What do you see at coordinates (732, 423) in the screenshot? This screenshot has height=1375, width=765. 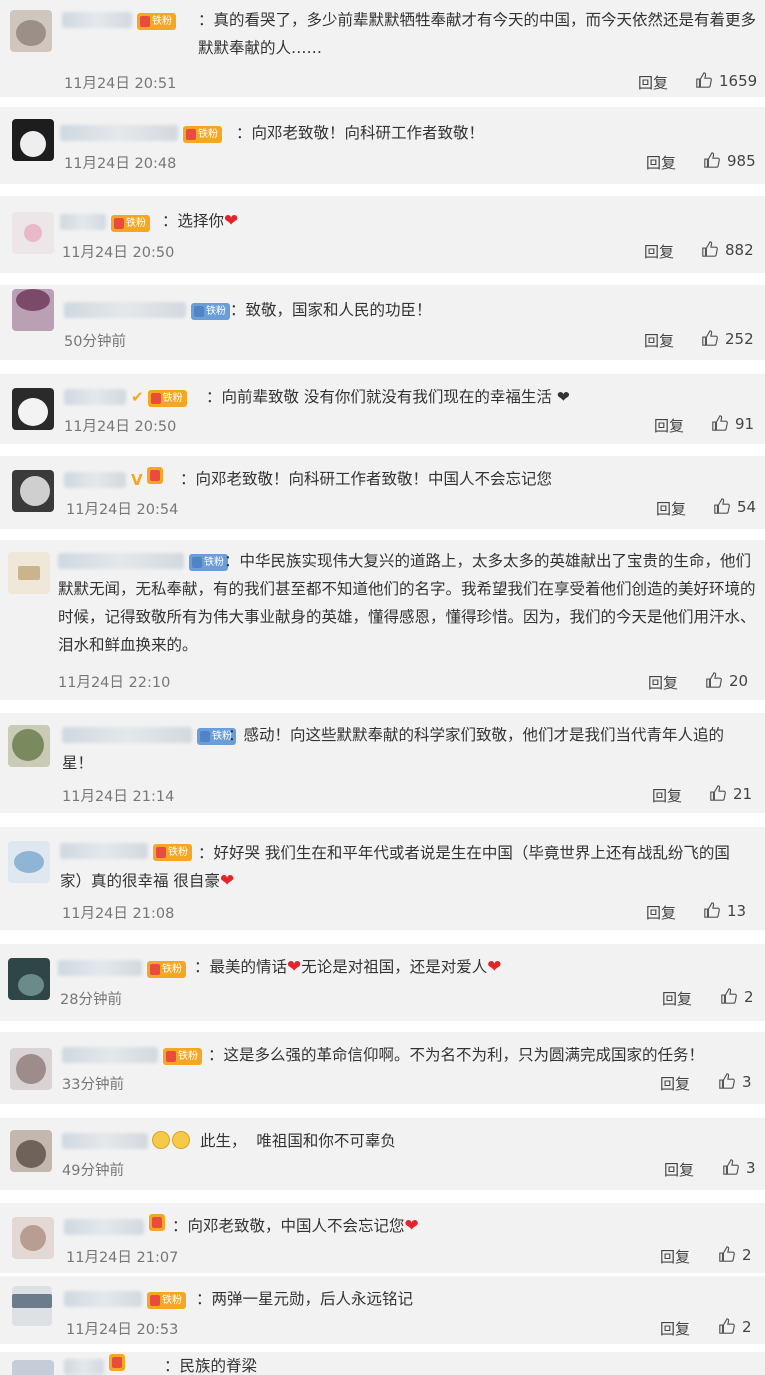 I see `like-button: 91` at bounding box center [732, 423].